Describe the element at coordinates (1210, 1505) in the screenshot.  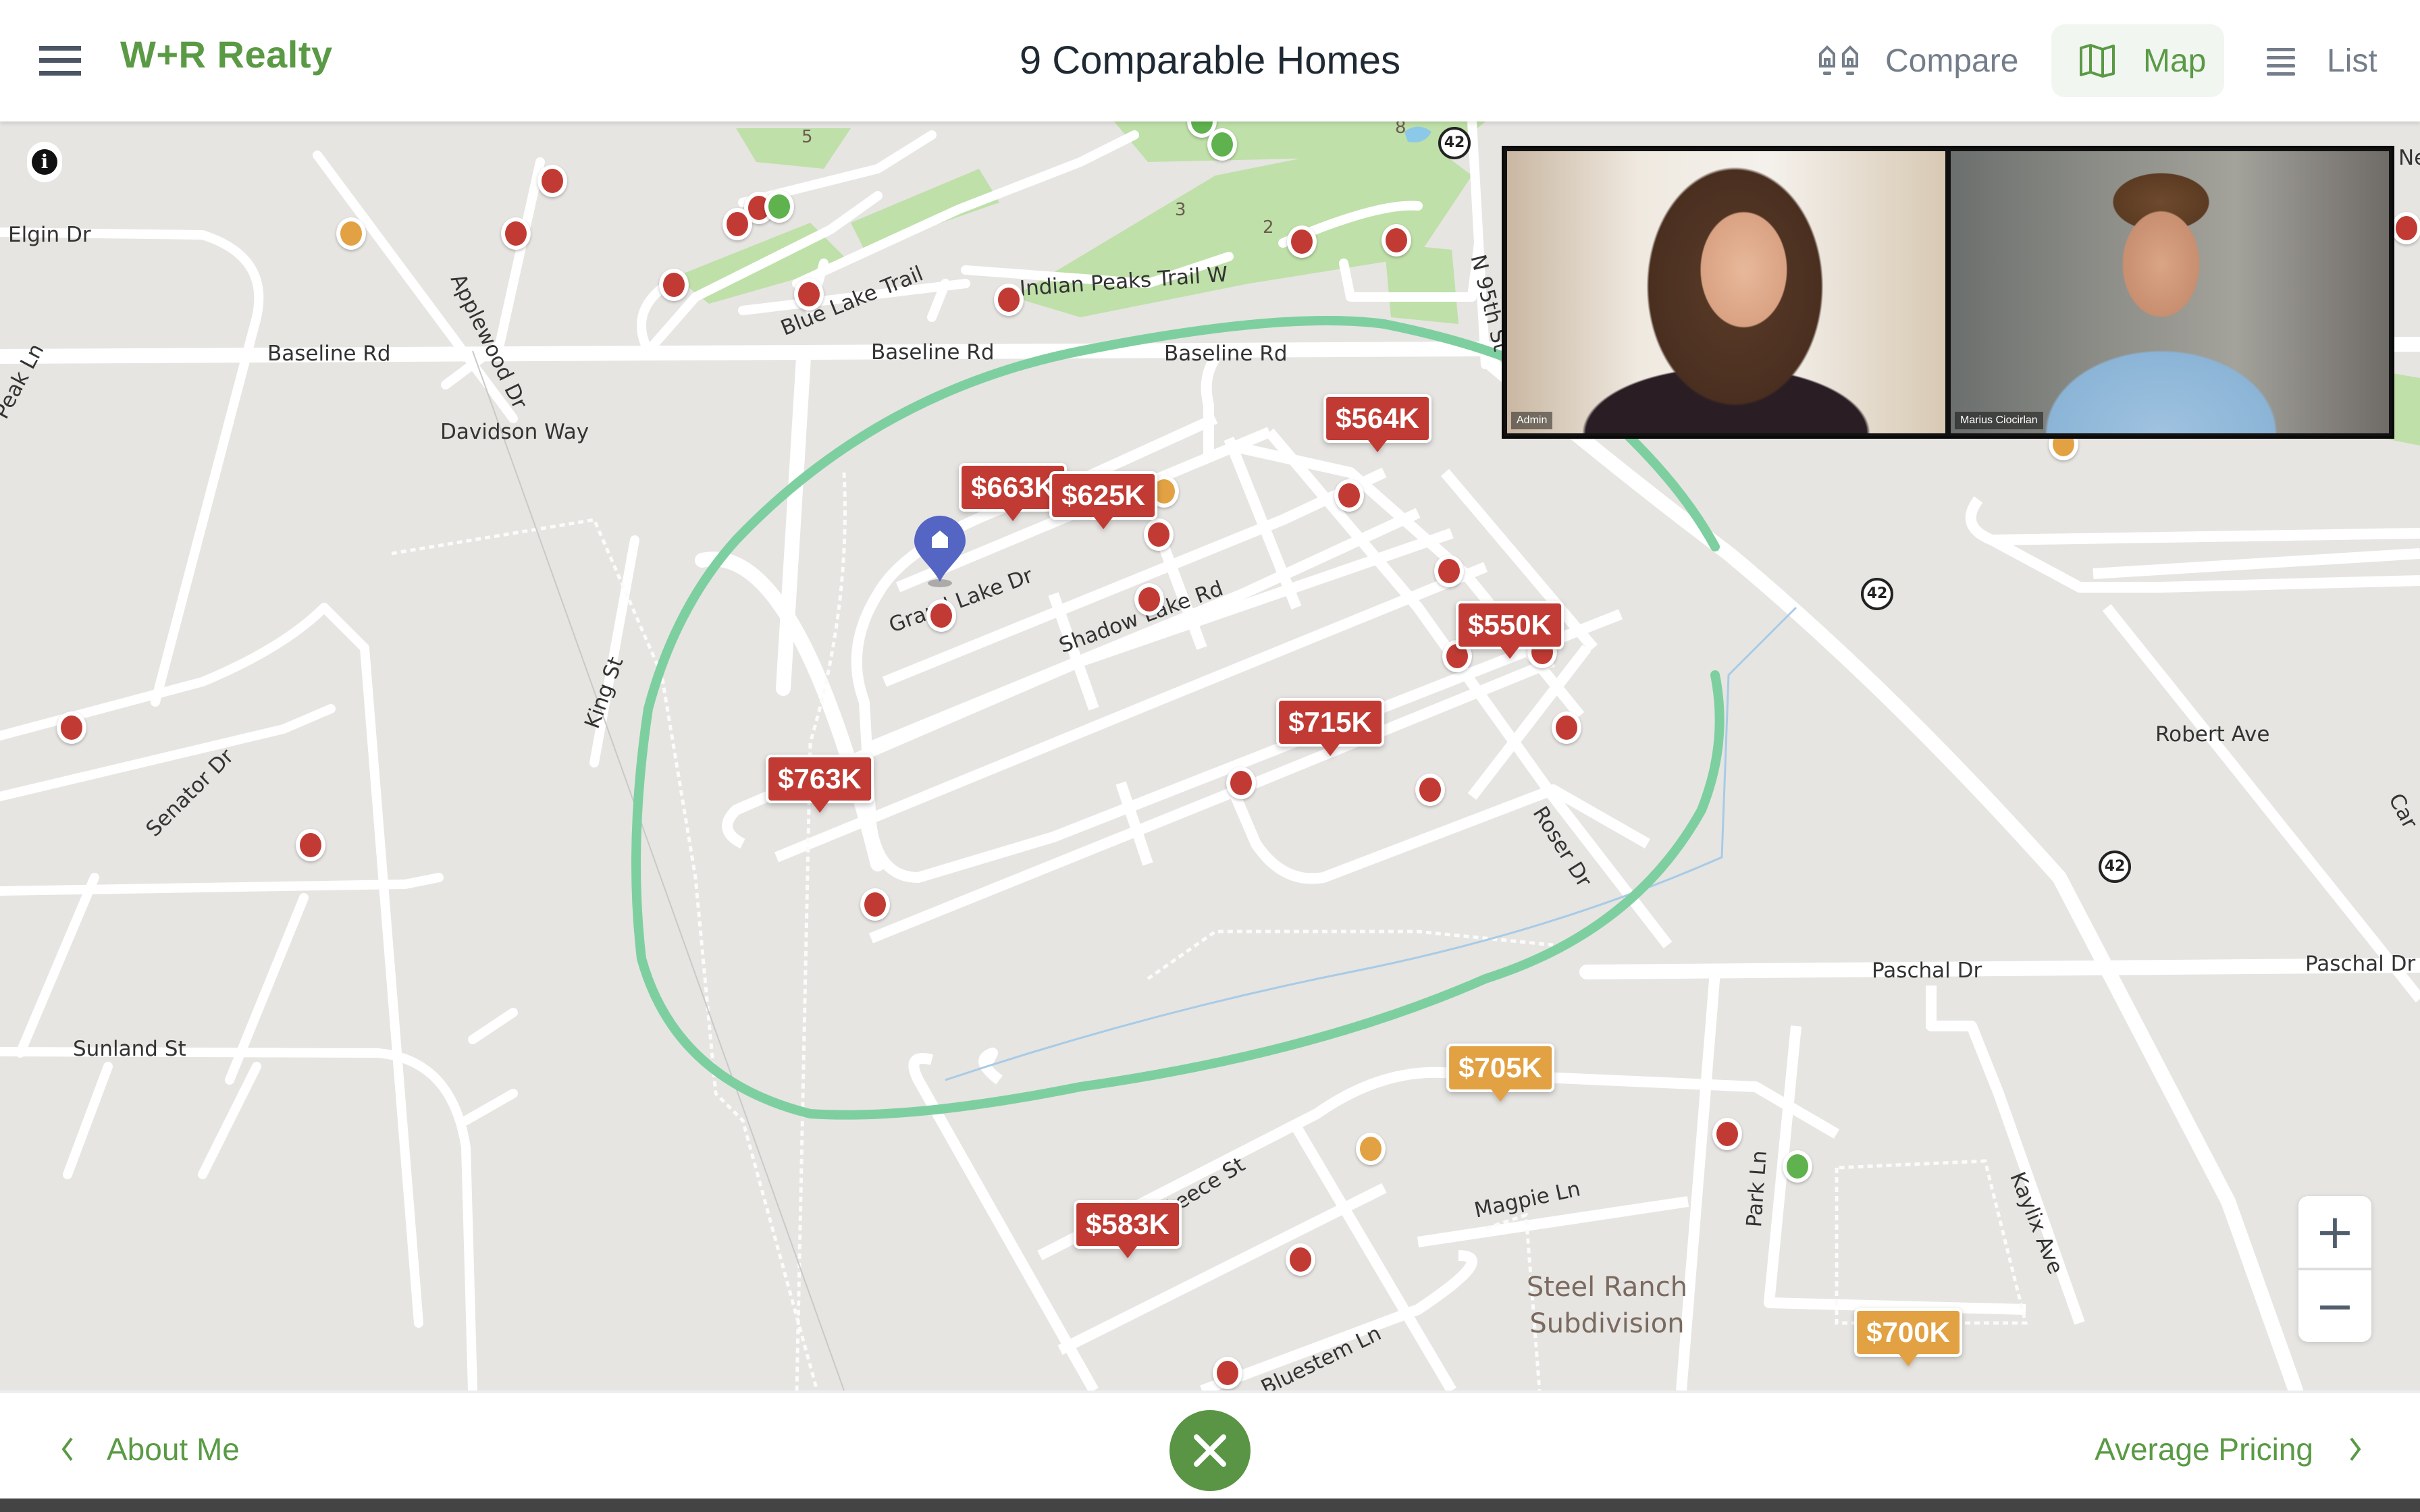
I see `bottom-strip` at that location.